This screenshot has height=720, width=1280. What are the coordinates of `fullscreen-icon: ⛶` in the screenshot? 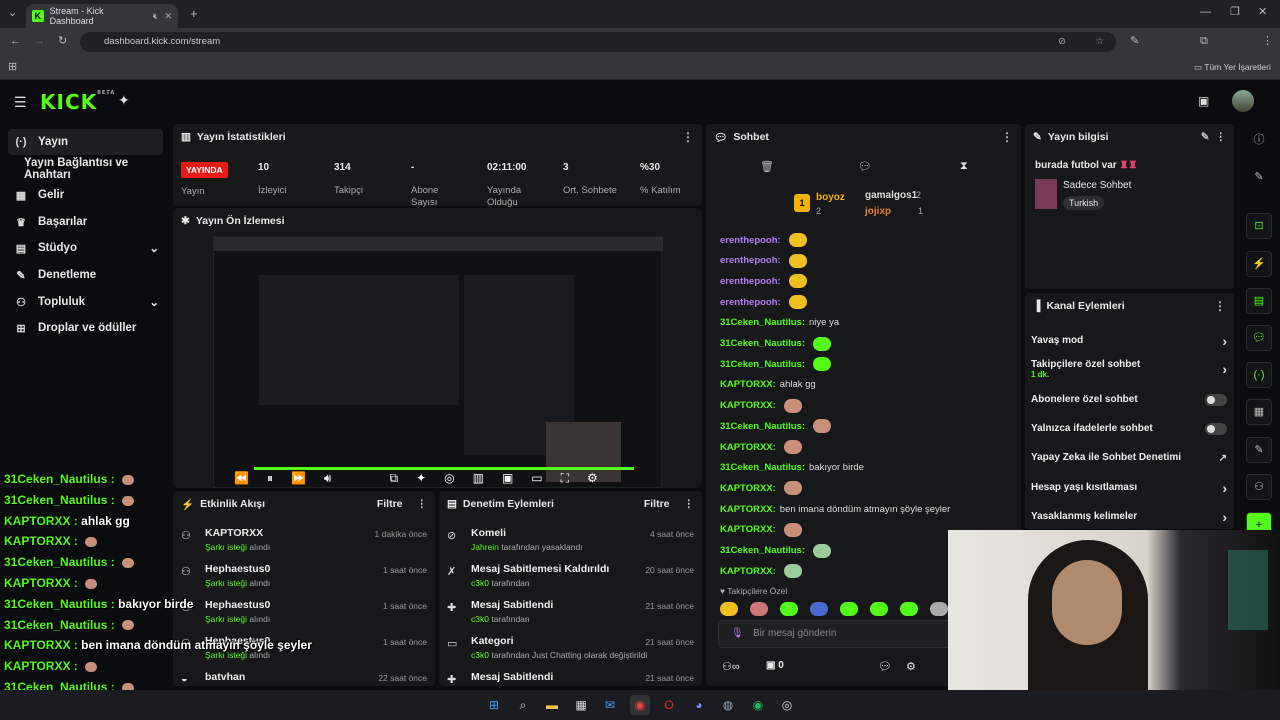 It's located at (565, 478).